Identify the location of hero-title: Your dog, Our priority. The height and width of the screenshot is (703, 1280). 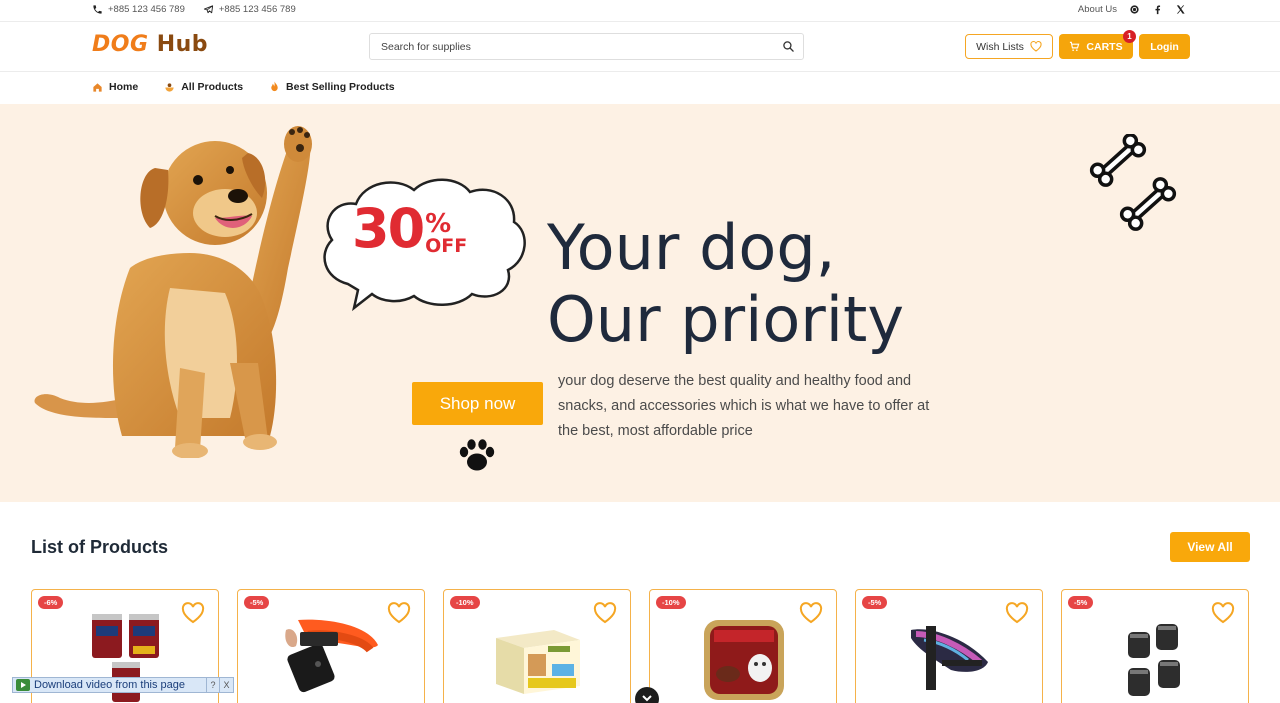
(725, 284).